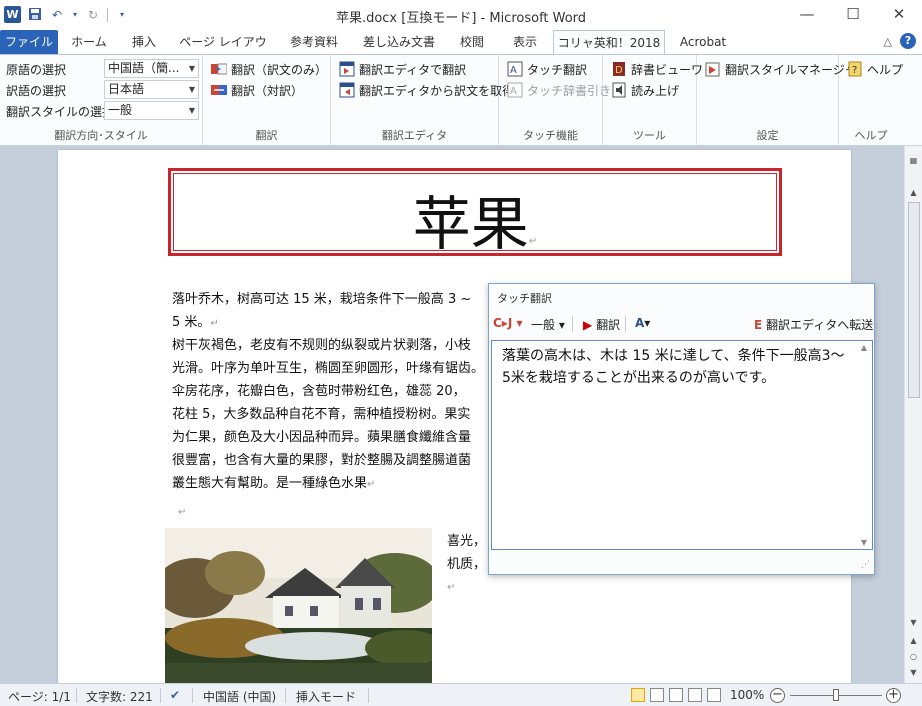 The width and height of the screenshot is (922, 706). Describe the element at coordinates (223, 51) in the screenshot. I see `tab-page-layout: ページ レイアウト` at that location.